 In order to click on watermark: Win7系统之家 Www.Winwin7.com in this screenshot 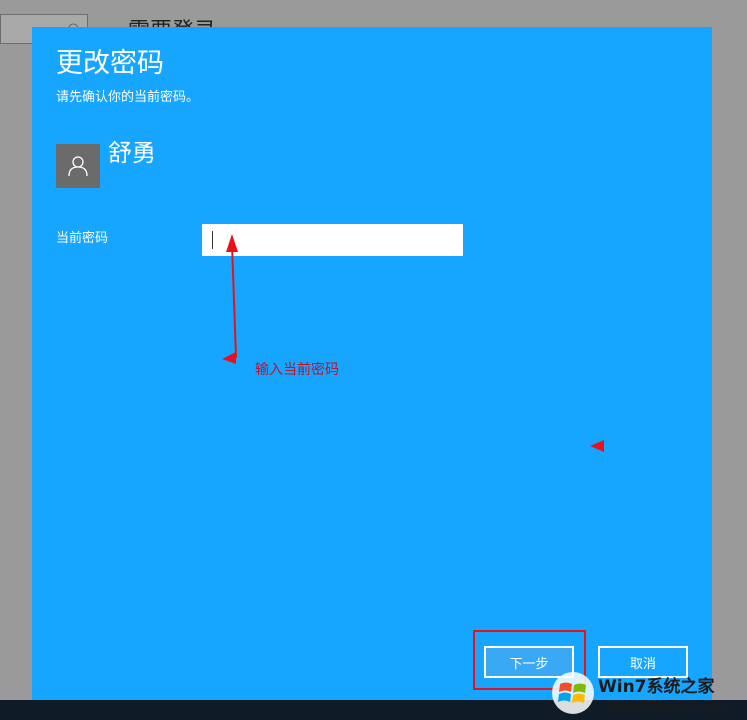, I will do `click(647, 694)`.